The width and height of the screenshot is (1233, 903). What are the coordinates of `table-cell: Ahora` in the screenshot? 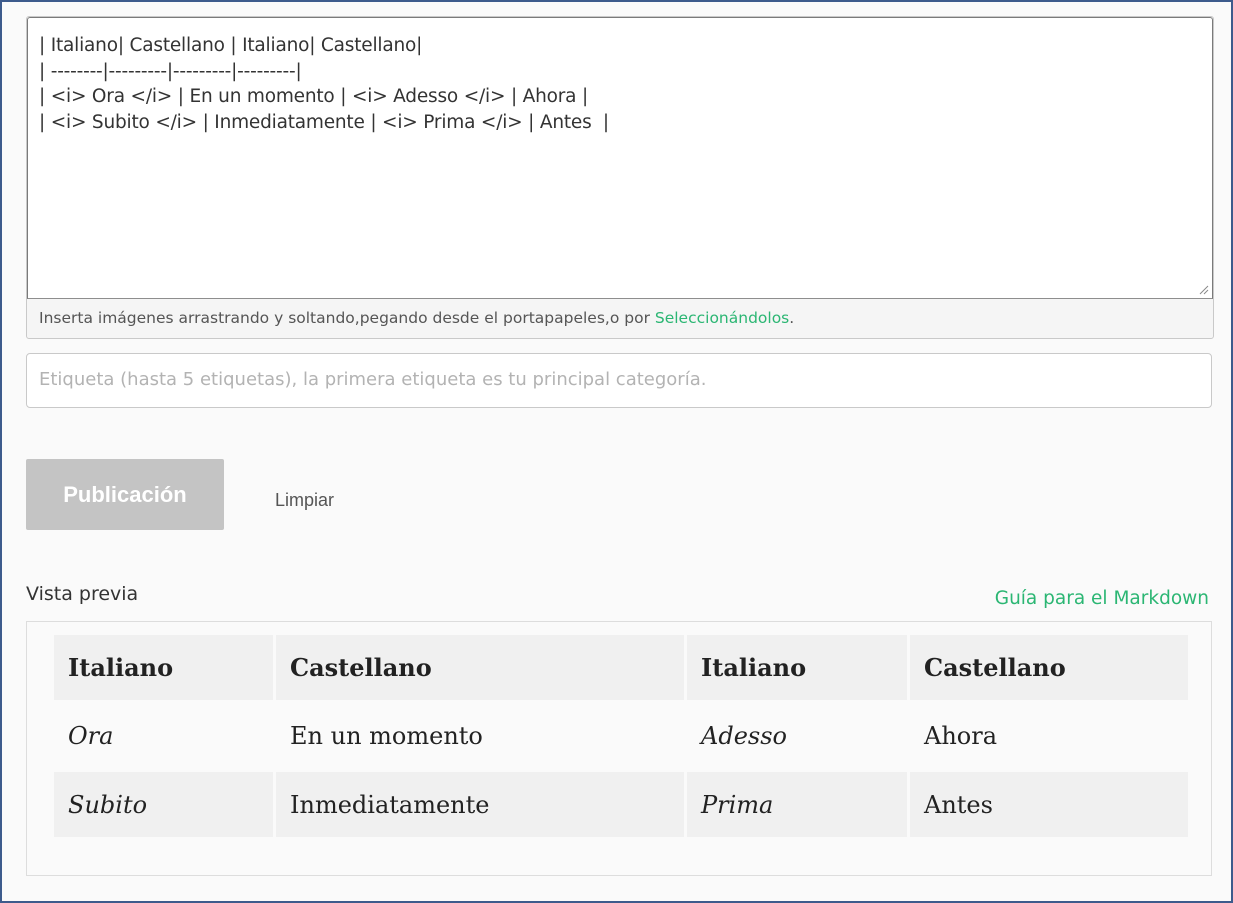 It's located at (1049, 736).